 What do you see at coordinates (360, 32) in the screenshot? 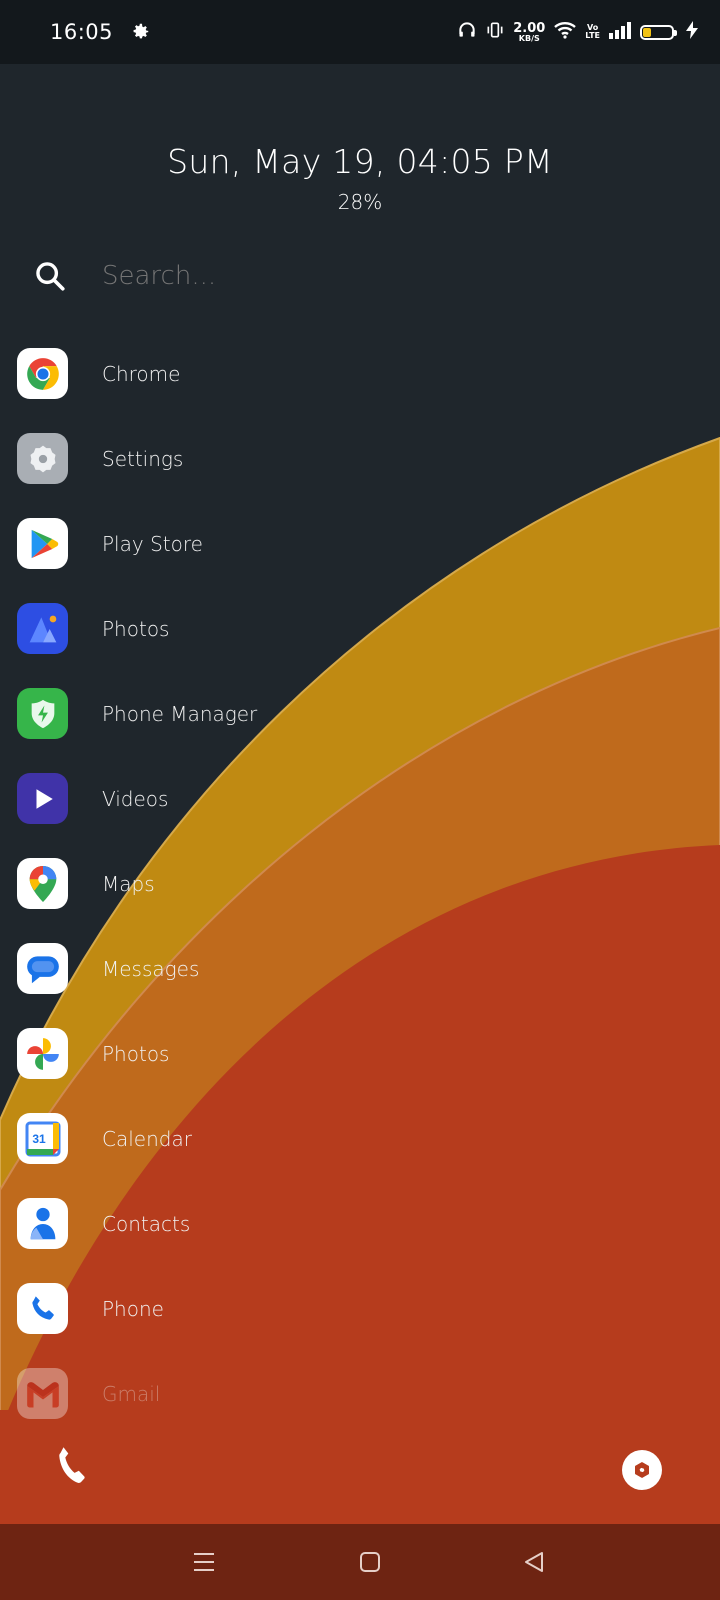
I see `status-bar: 16:05 2.00 KB/S Vo LTE` at bounding box center [360, 32].